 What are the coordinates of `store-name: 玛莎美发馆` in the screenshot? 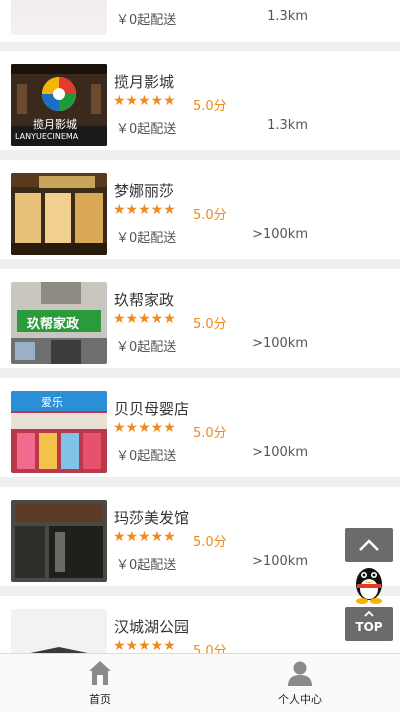 It's located at (152, 518).